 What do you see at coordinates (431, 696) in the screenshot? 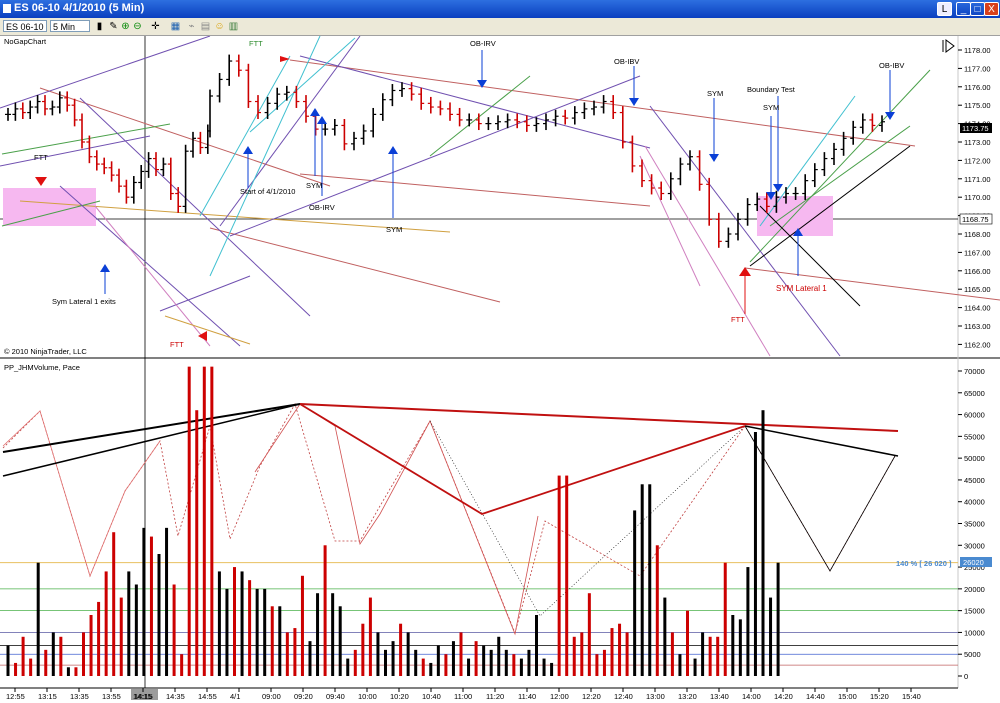
I see `time-tick-label: 10:40` at bounding box center [431, 696].